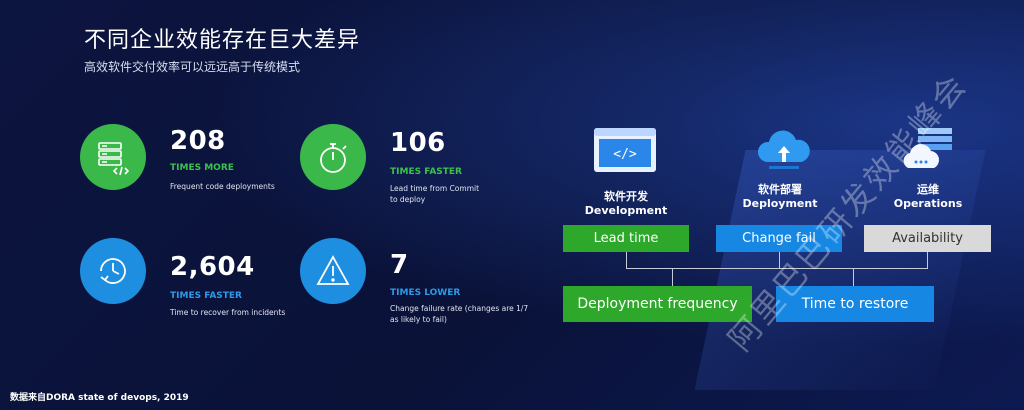 This screenshot has width=1024, height=410. I want to click on stat-number: 7, so click(399, 265).